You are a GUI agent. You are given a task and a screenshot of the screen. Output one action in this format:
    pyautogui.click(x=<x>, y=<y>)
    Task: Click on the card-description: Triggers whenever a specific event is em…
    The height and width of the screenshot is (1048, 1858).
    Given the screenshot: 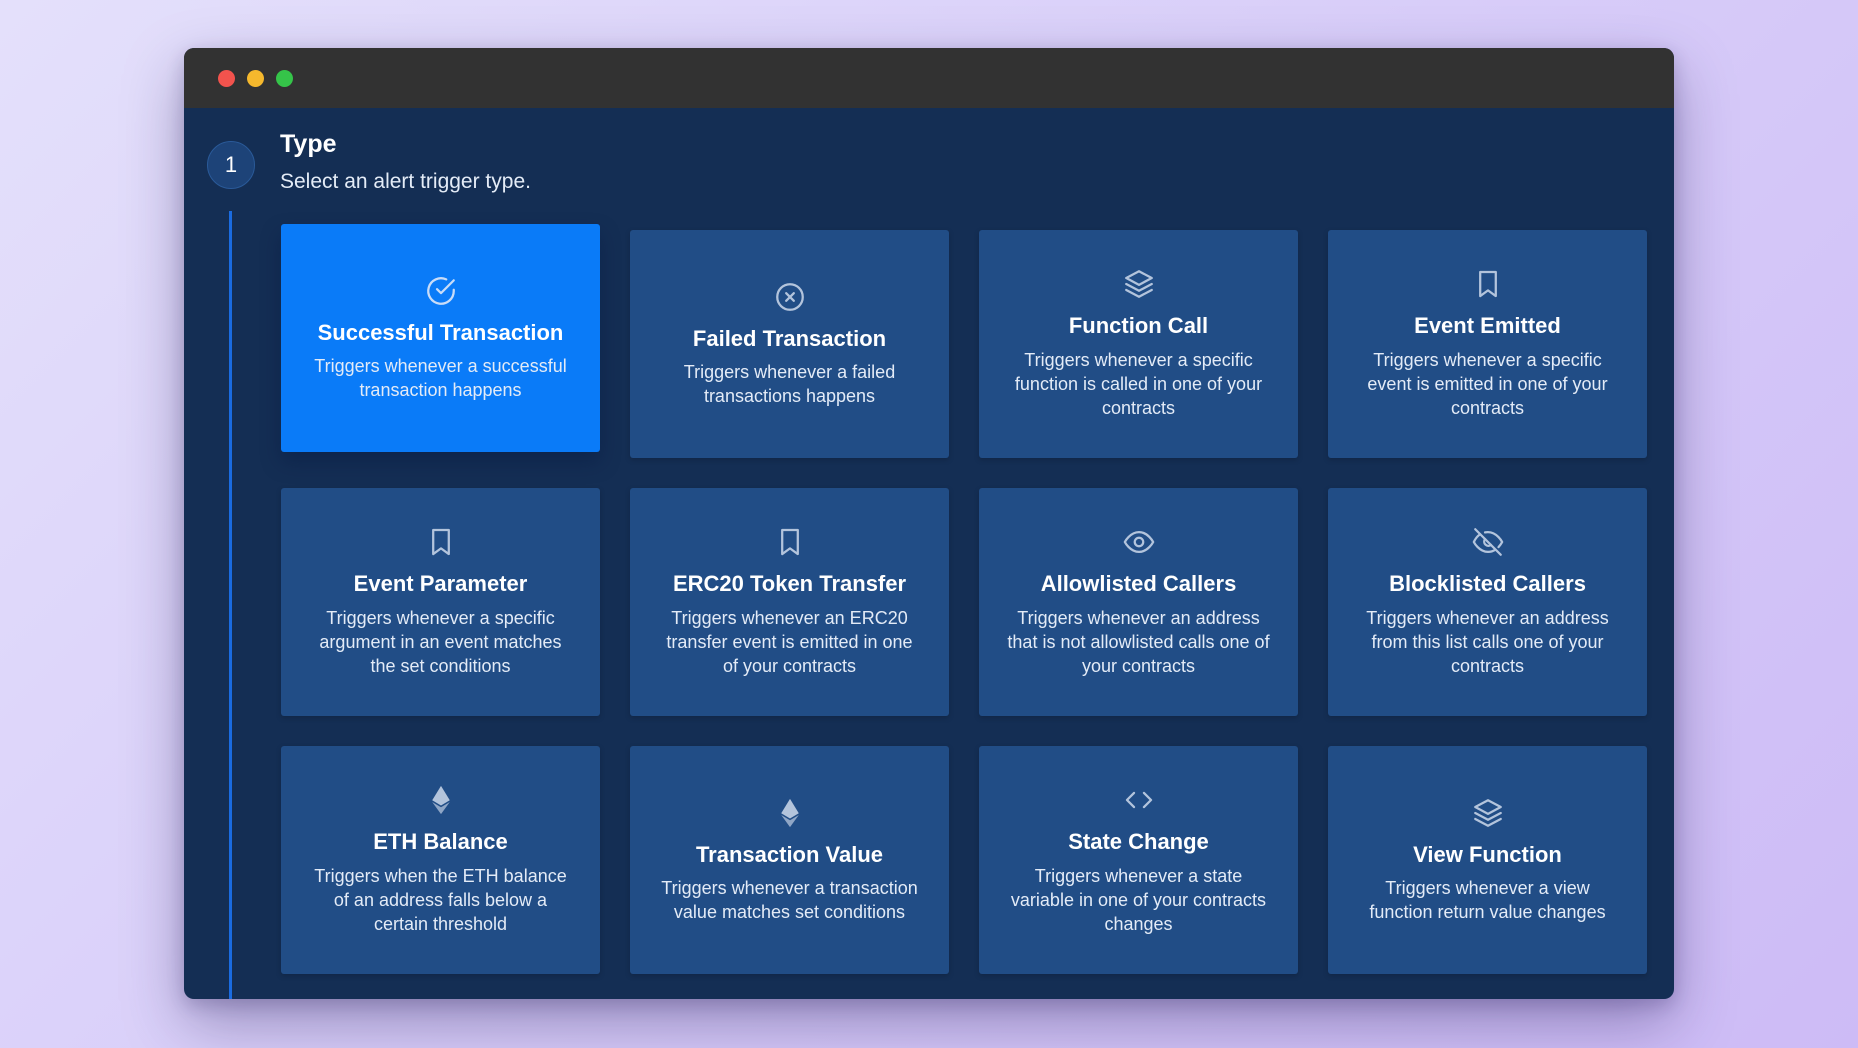 What is the action you would take?
    pyautogui.click(x=1487, y=384)
    